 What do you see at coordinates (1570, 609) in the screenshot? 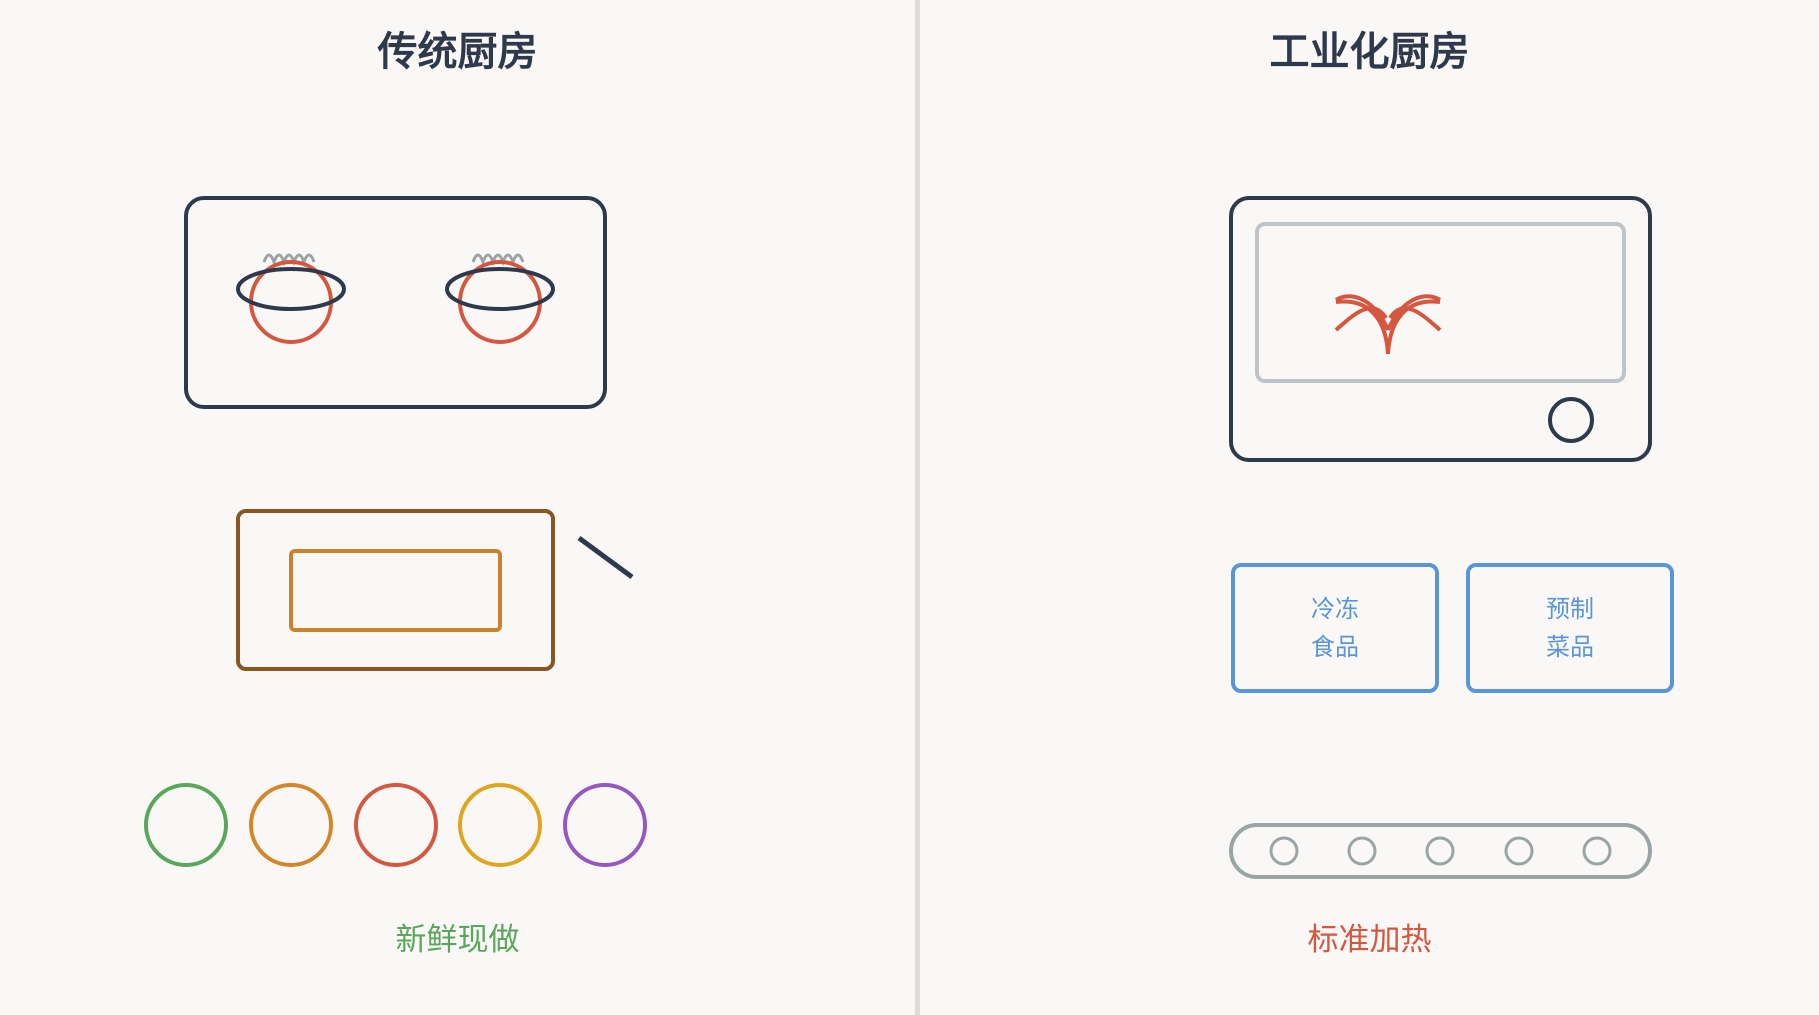
I see `package-label-line1: 预制` at bounding box center [1570, 609].